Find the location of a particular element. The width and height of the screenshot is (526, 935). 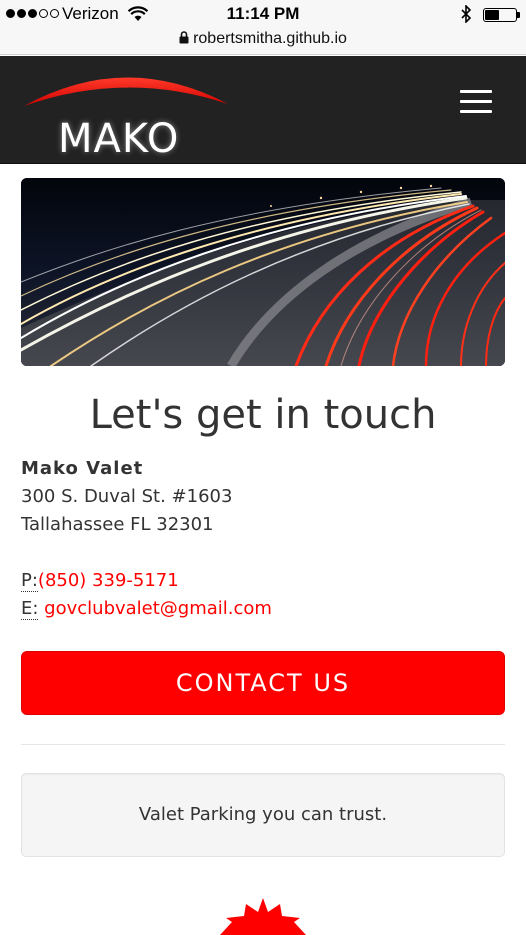

bluetooth-icon is located at coordinates (466, 14).